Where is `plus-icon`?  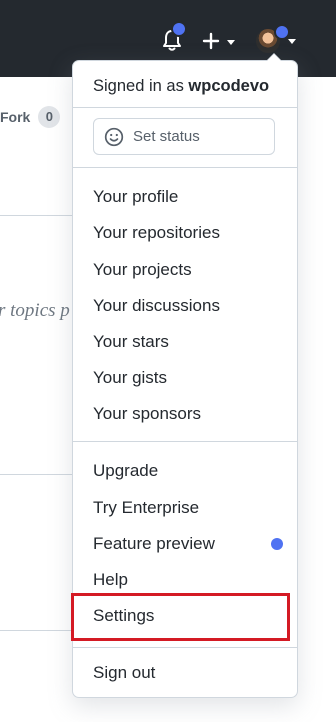
plus-icon is located at coordinates (211, 41).